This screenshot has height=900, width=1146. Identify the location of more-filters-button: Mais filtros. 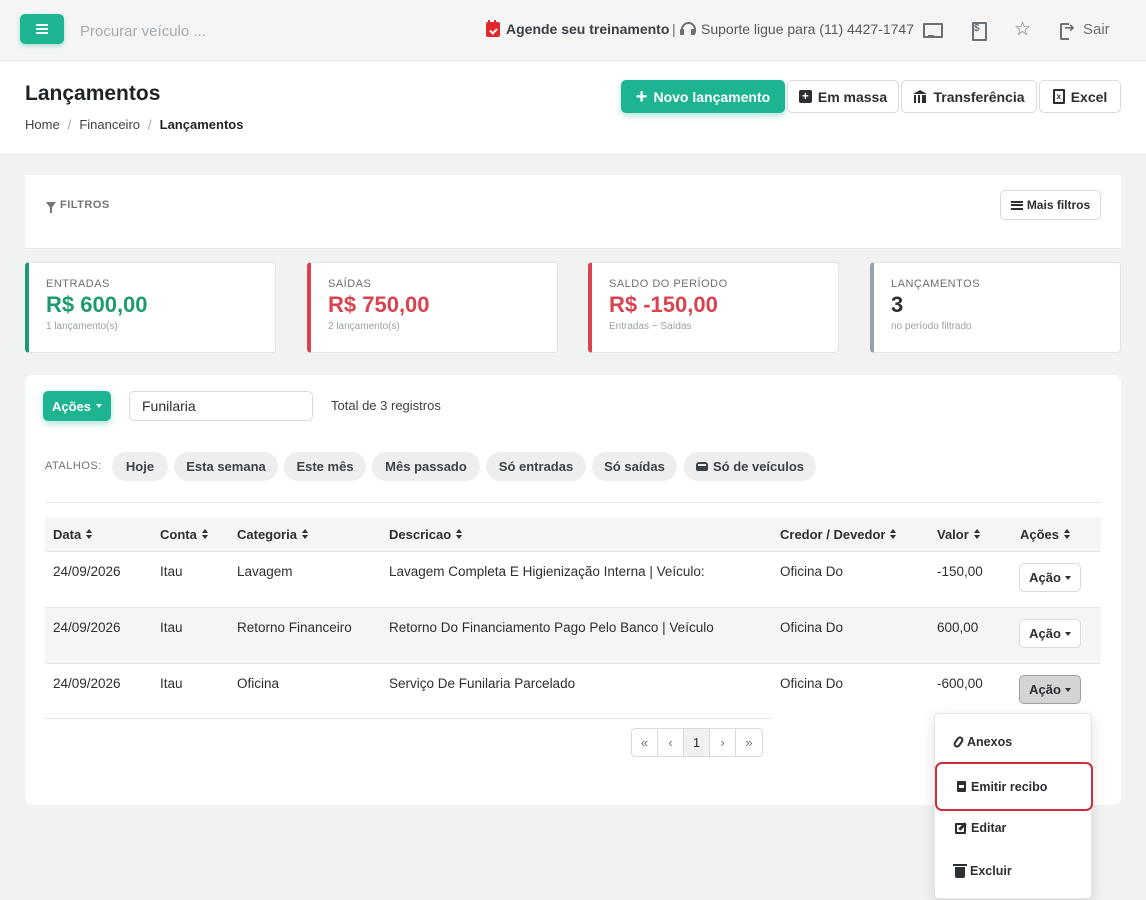
(1050, 205).